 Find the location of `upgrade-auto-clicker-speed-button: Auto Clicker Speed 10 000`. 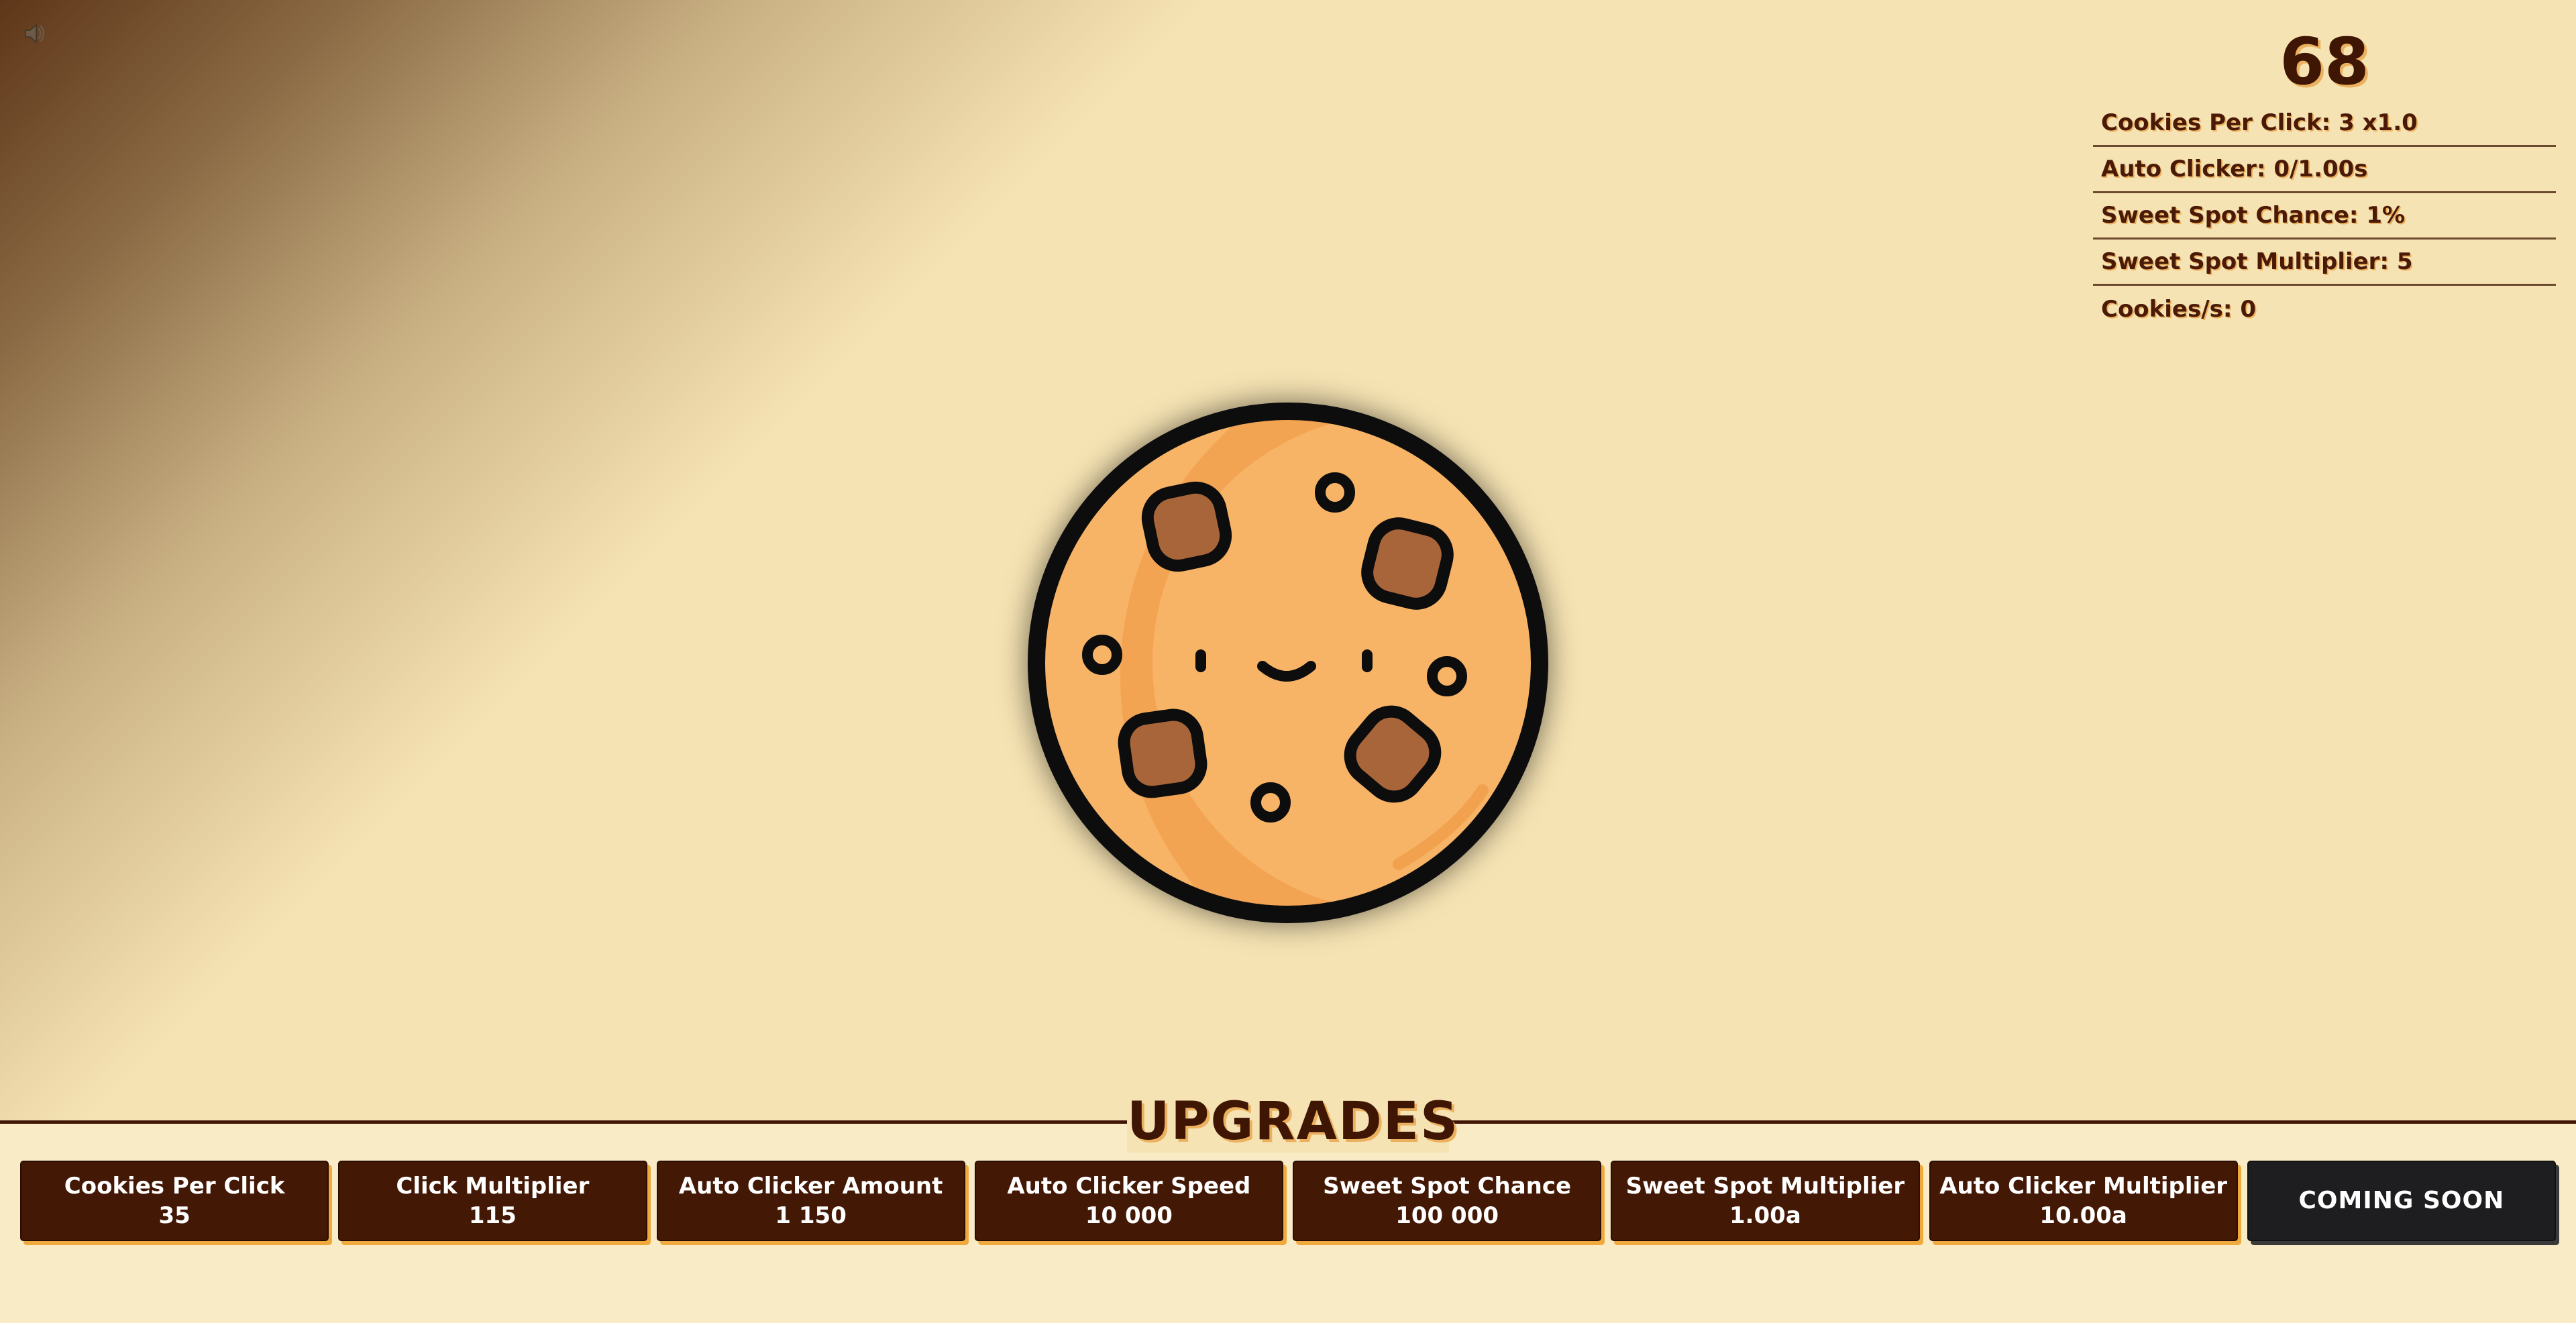

upgrade-auto-clicker-speed-button: Auto Clicker Speed 10 000 is located at coordinates (1128, 1201).